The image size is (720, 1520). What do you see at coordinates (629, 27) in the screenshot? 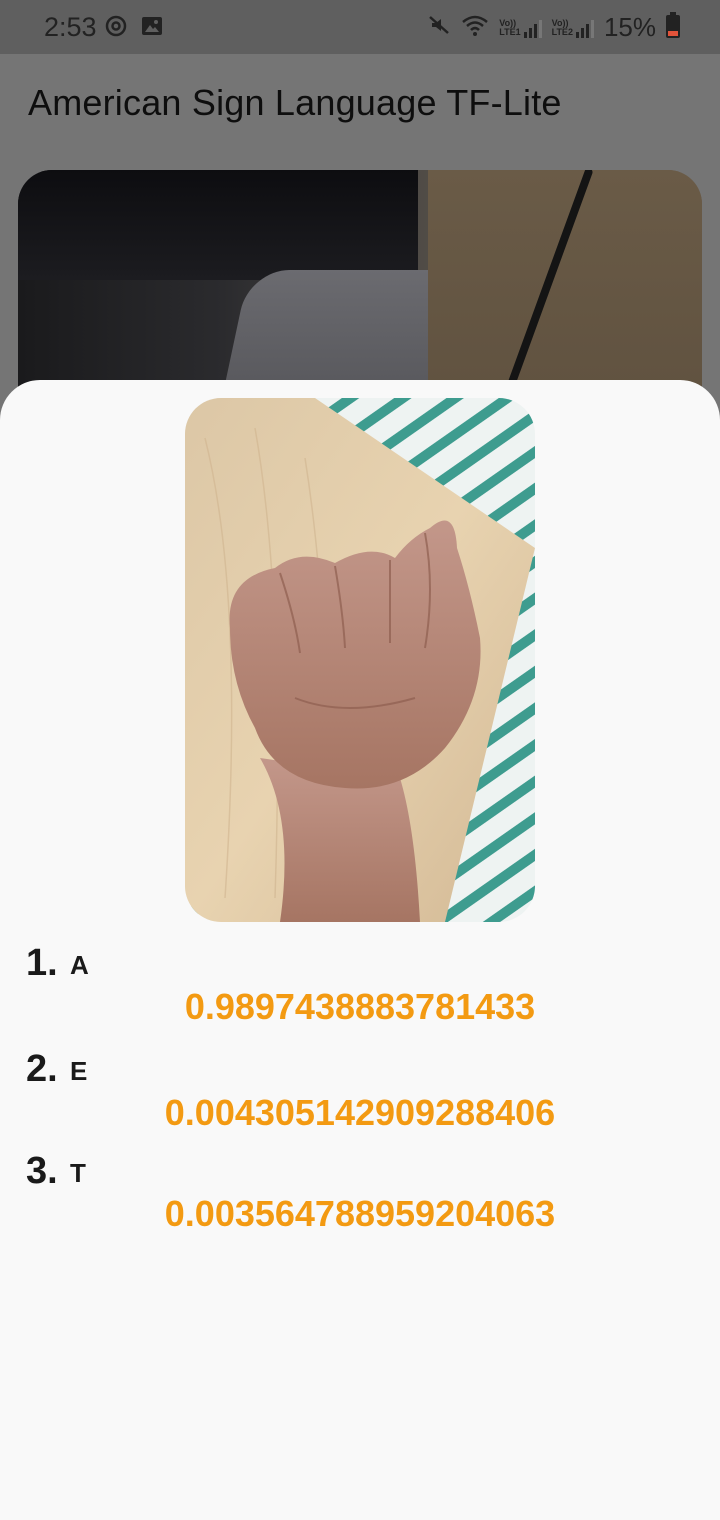
I see `battery-percent: 15%` at bounding box center [629, 27].